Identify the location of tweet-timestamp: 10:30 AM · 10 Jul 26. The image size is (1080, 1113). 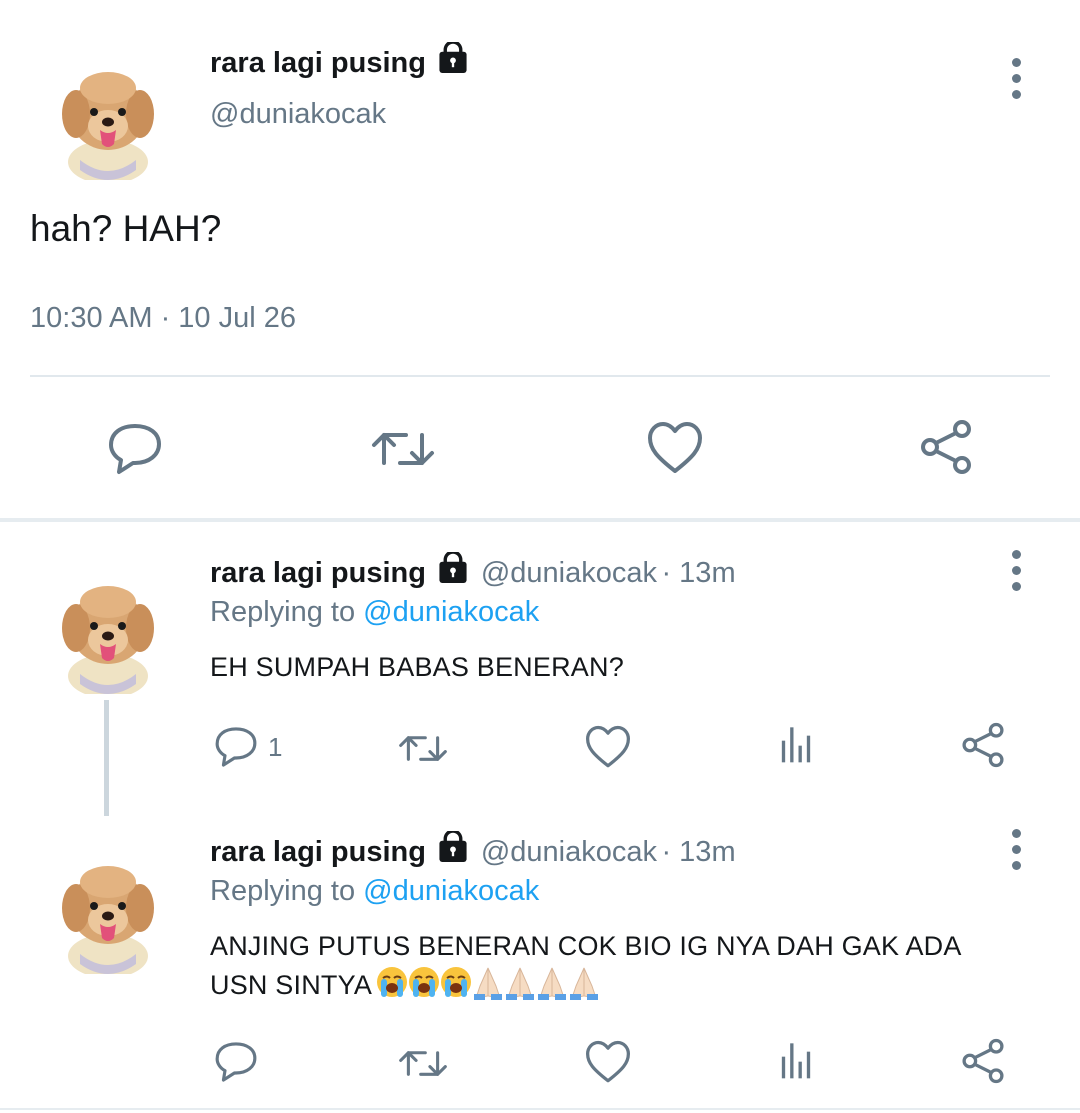
(163, 318).